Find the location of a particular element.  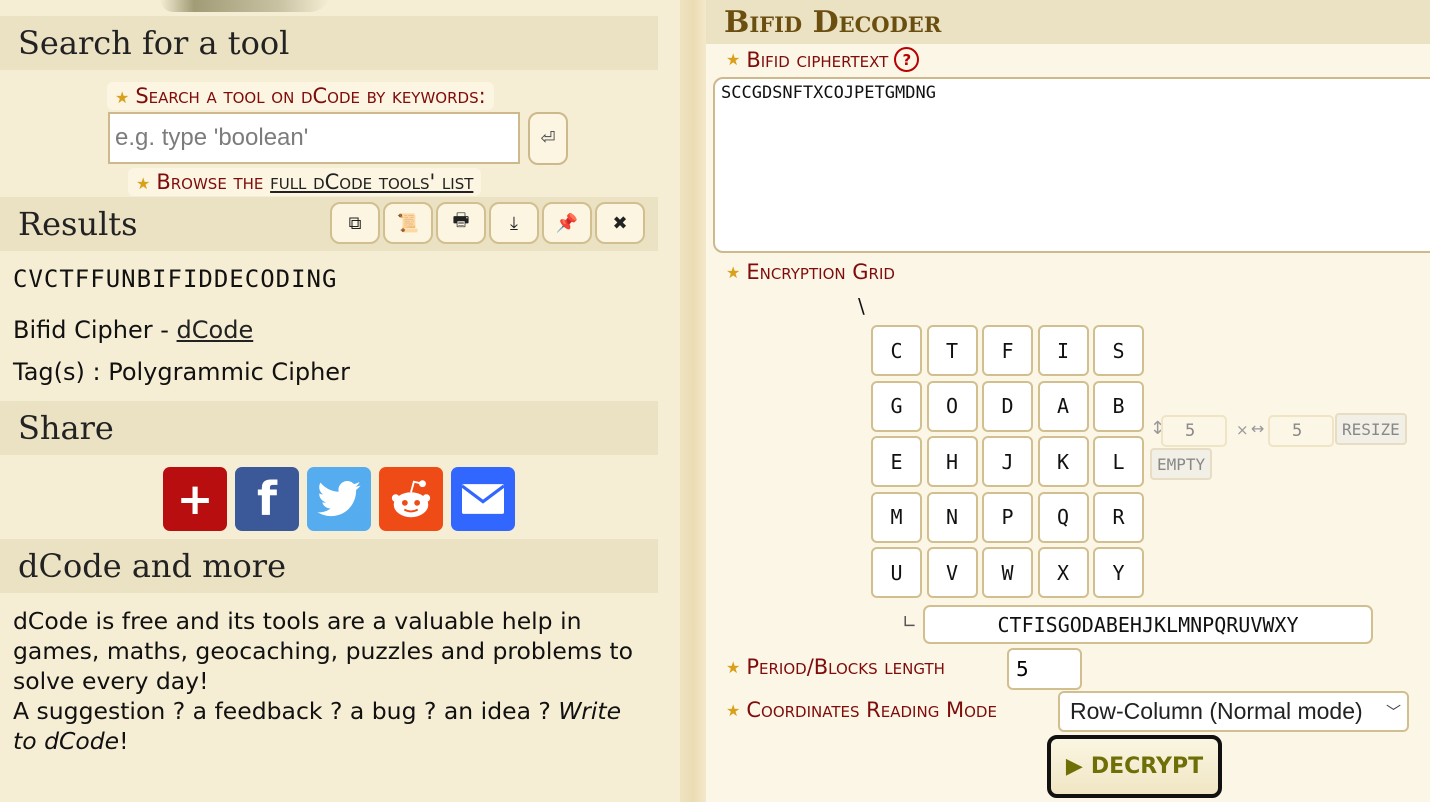

grid-cell: C is located at coordinates (896, 350).